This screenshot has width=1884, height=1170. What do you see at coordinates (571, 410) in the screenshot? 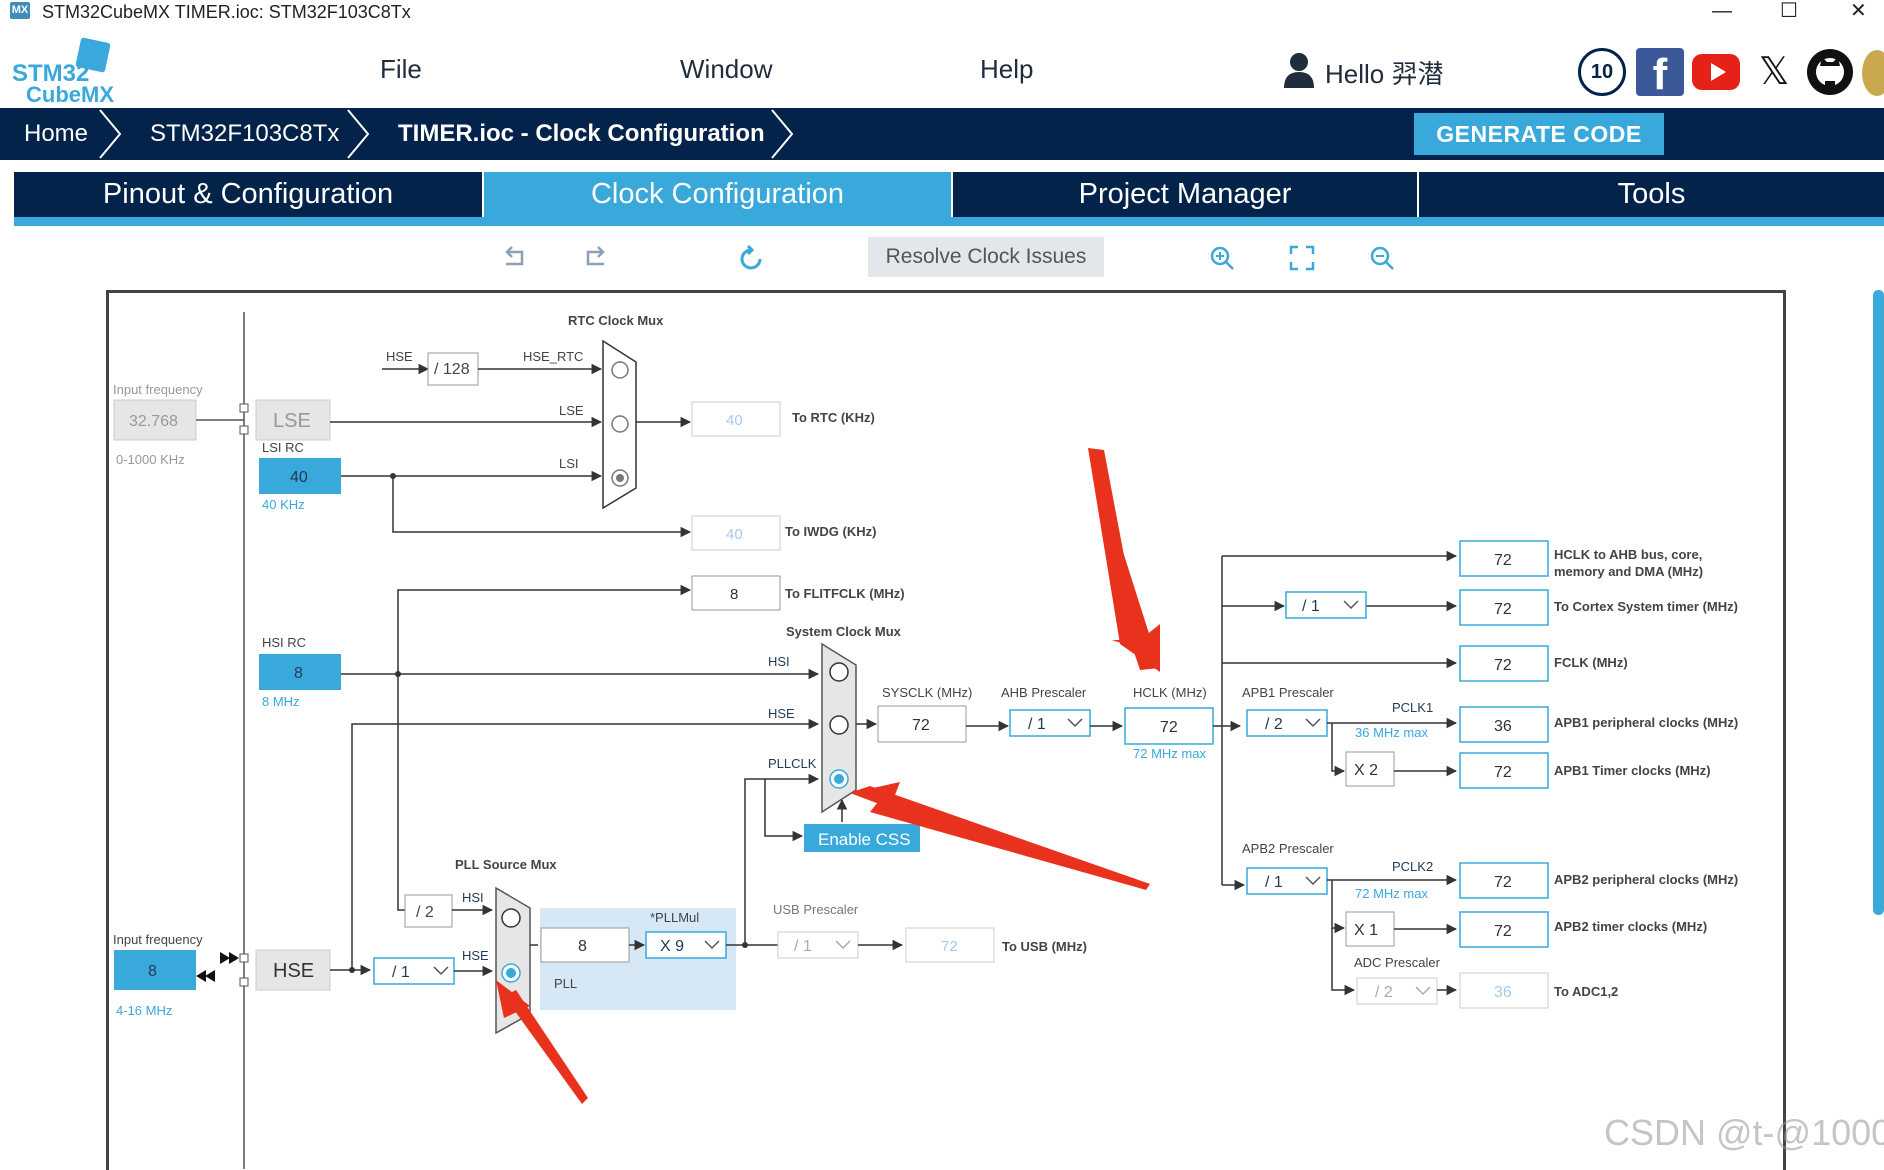
I see `rtc-lse-label: LSE` at bounding box center [571, 410].